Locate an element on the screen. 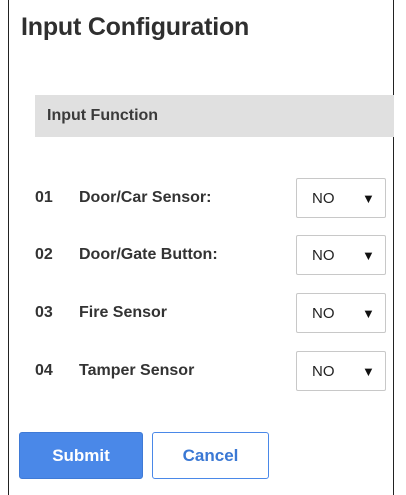 The height and width of the screenshot is (495, 406). input-label: Fire Sensor is located at coordinates (123, 312).